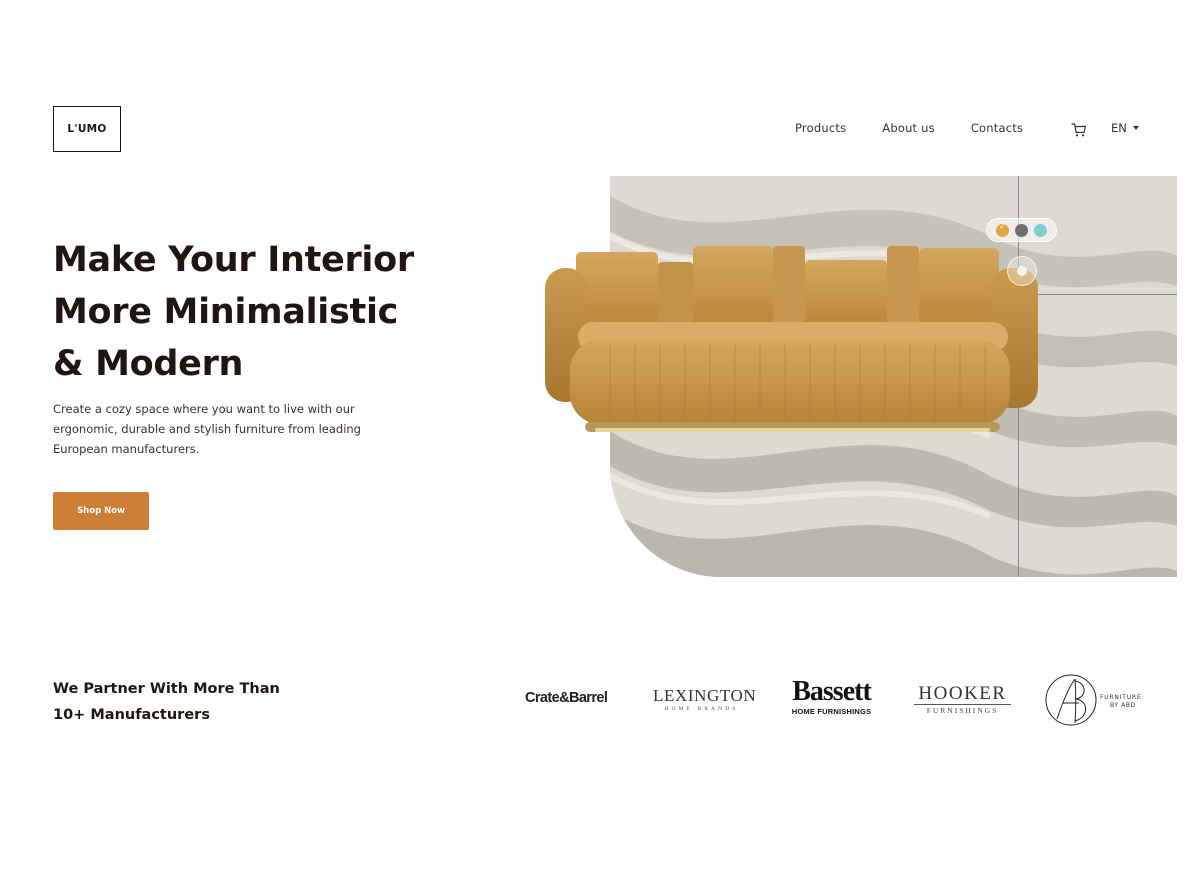 This screenshot has width=1194, height=870. Describe the element at coordinates (962, 694) in the screenshot. I see `brand-hooker-name: HOOKER` at that location.